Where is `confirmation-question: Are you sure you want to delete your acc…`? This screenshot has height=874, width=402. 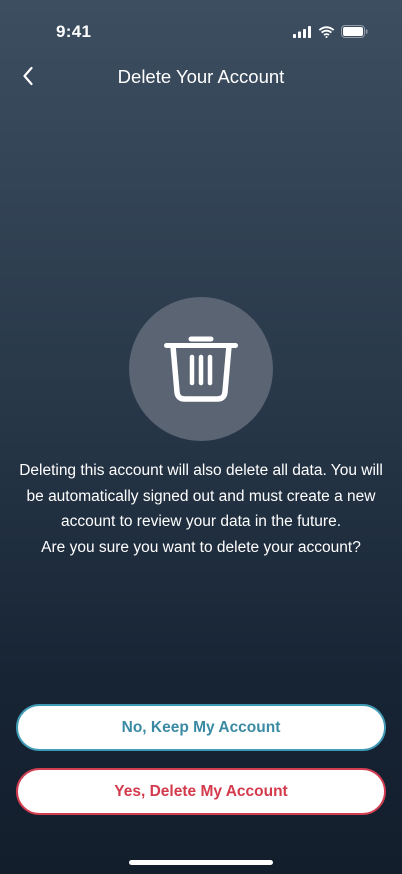
confirmation-question: Are you sure you want to delete your acc… is located at coordinates (201, 547).